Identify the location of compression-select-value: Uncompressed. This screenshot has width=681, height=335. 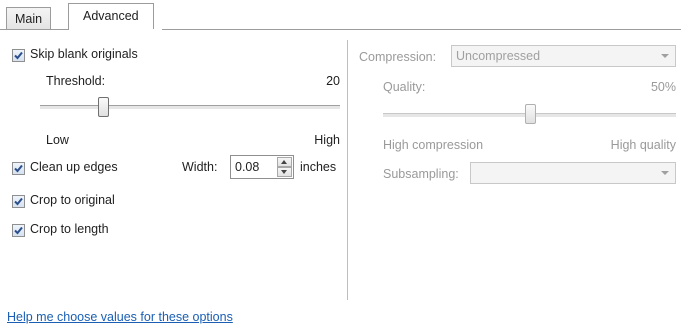
(498, 56).